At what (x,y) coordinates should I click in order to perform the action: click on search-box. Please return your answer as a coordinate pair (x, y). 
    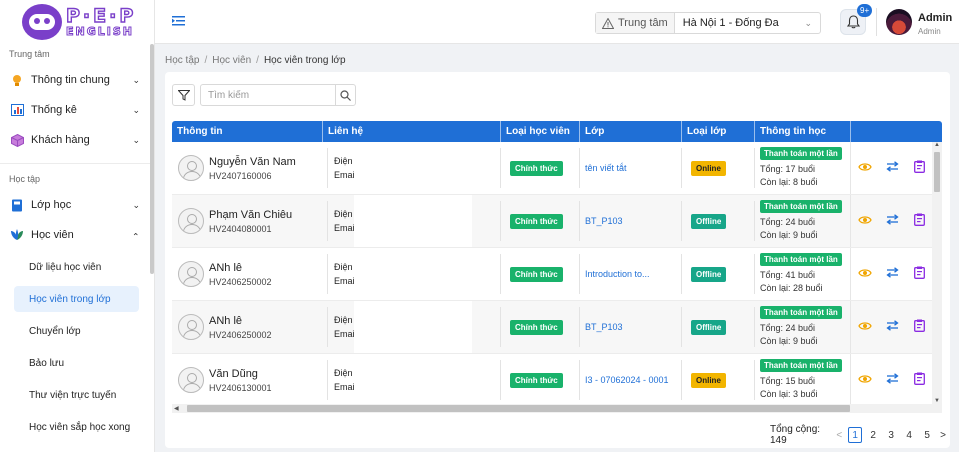
    Looking at the image, I should click on (278, 95).